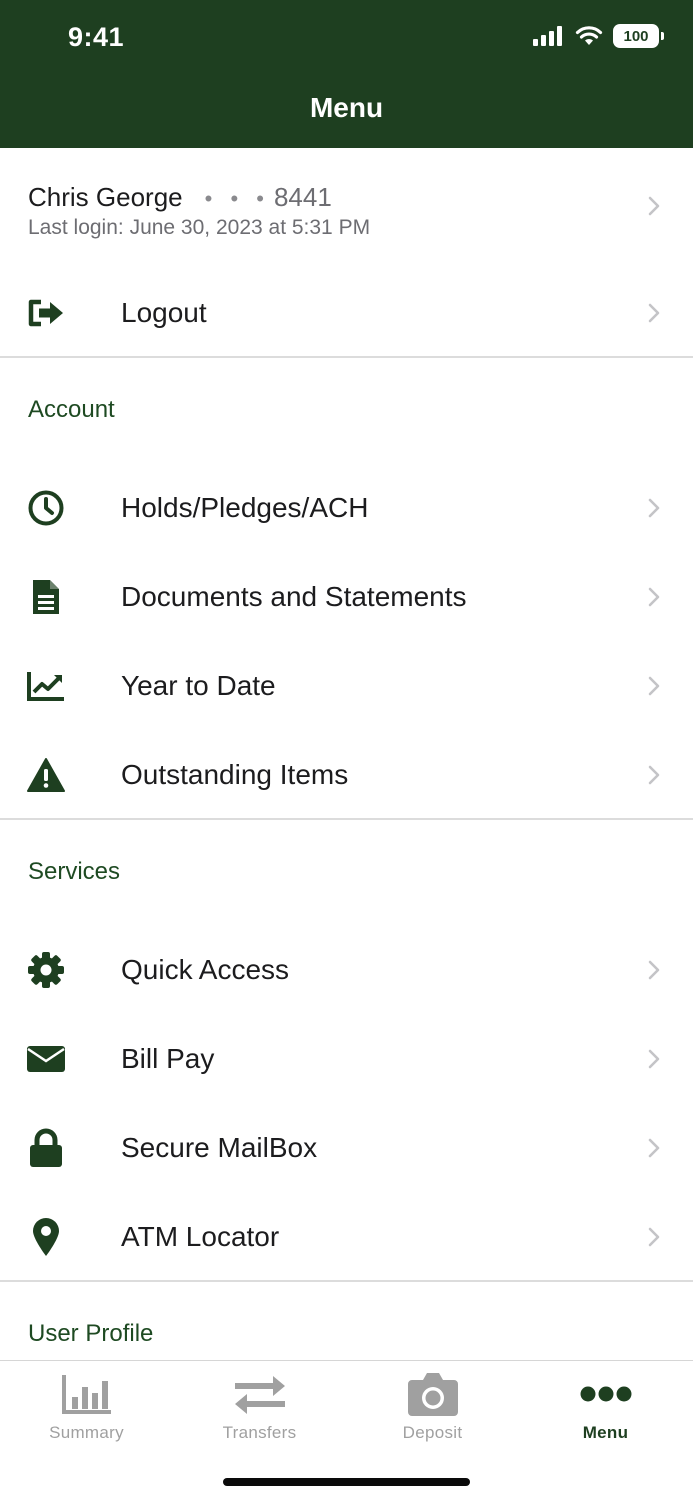  I want to click on bar-chart-icon, so click(87, 1394).